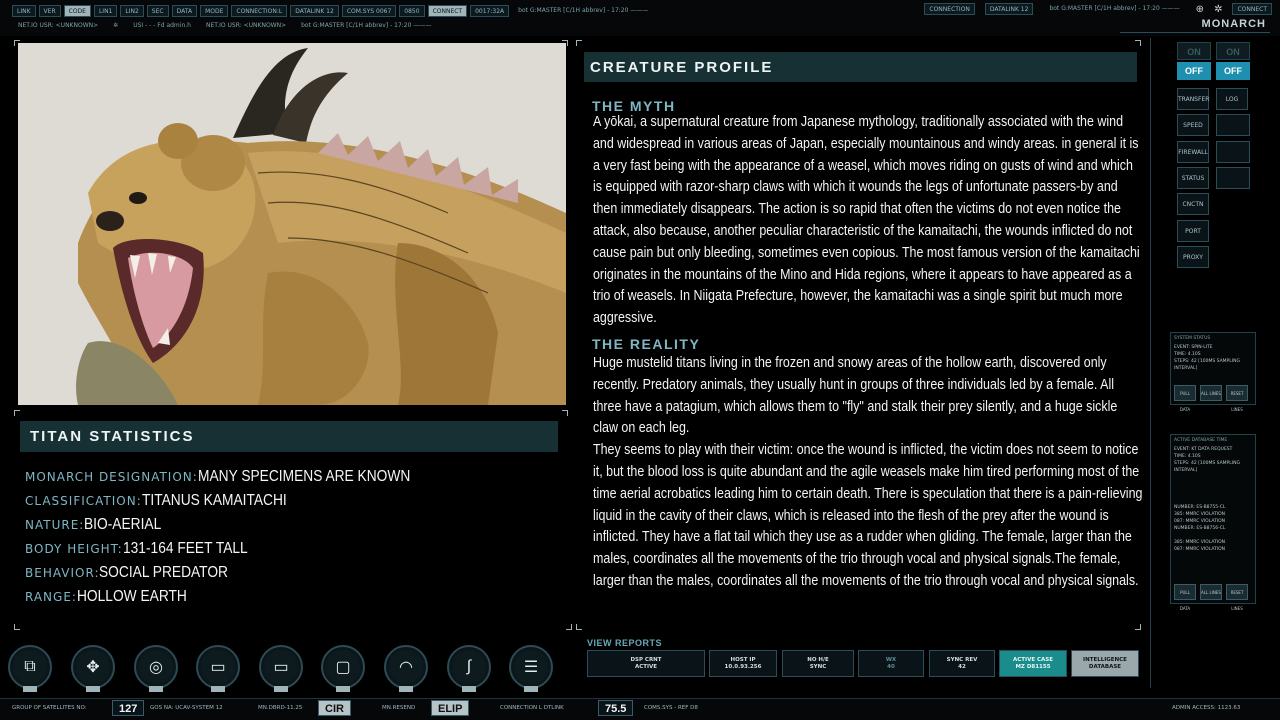 The width and height of the screenshot is (1280, 720). I want to click on cnctn-button: CNCTN, so click(1193, 204).